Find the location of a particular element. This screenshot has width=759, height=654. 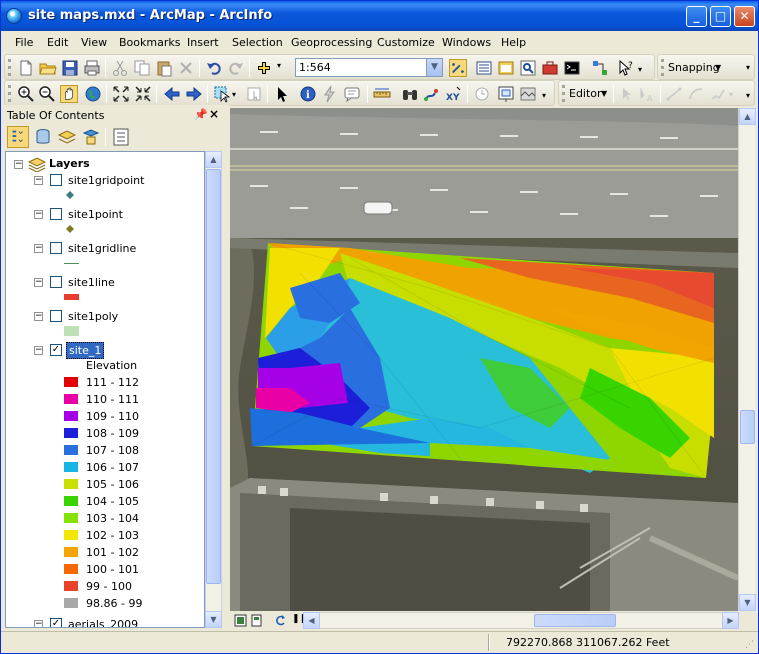

end-point-arc-icon is located at coordinates (696, 94).